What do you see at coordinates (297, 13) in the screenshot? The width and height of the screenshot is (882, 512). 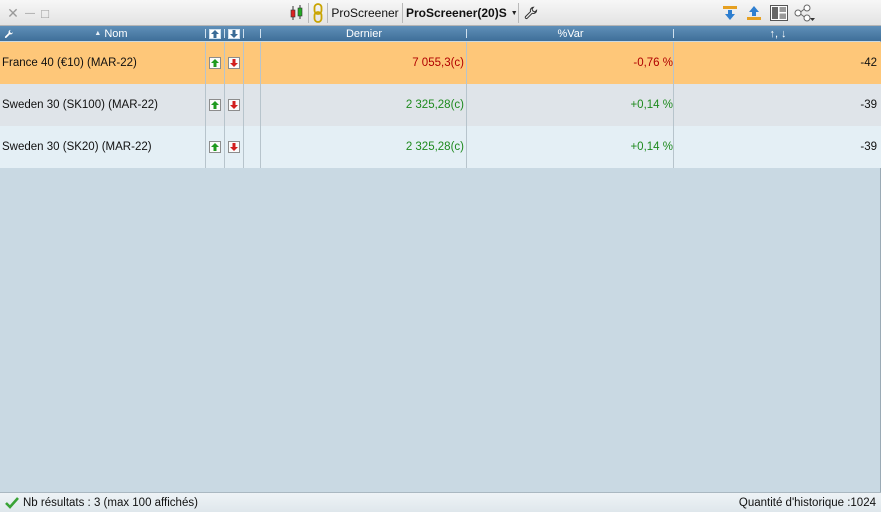 I see `candlestick-icon` at bounding box center [297, 13].